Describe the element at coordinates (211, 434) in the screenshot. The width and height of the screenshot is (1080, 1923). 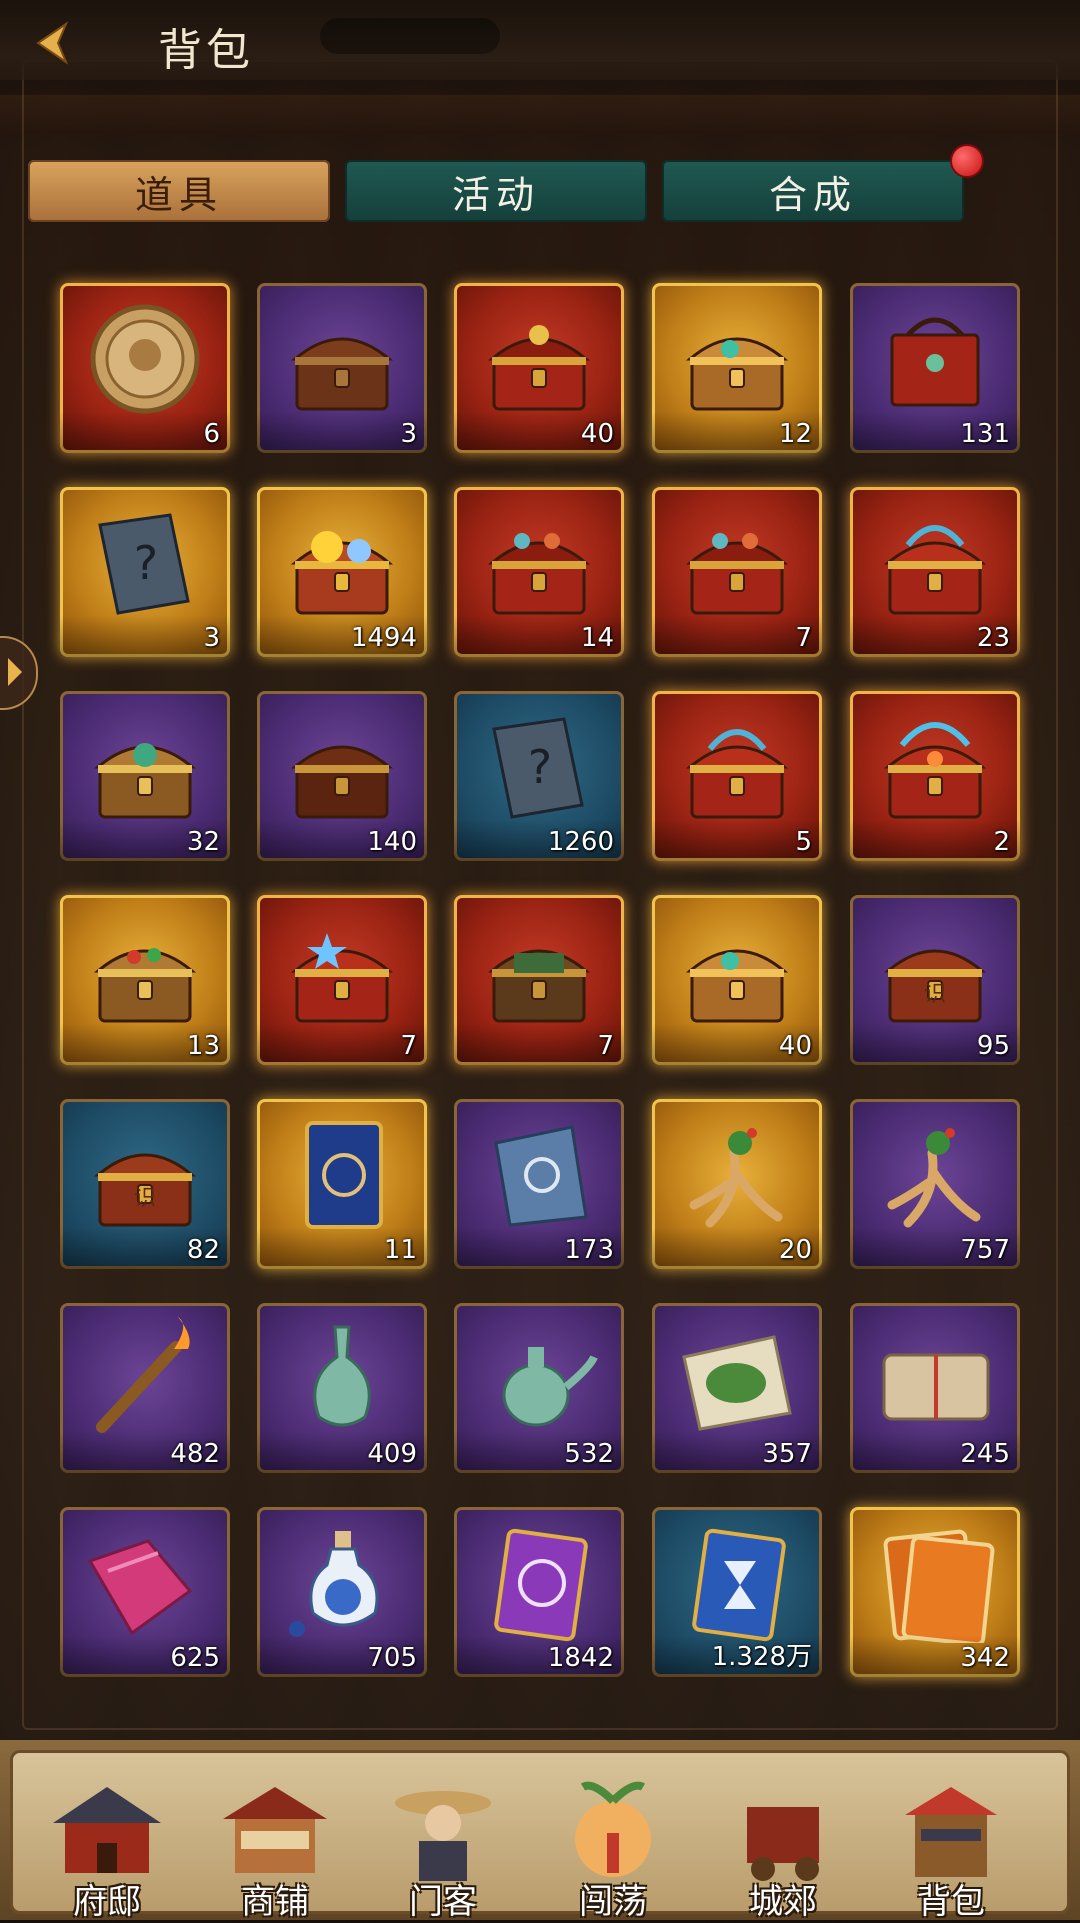
I see `item-count: 6` at that location.